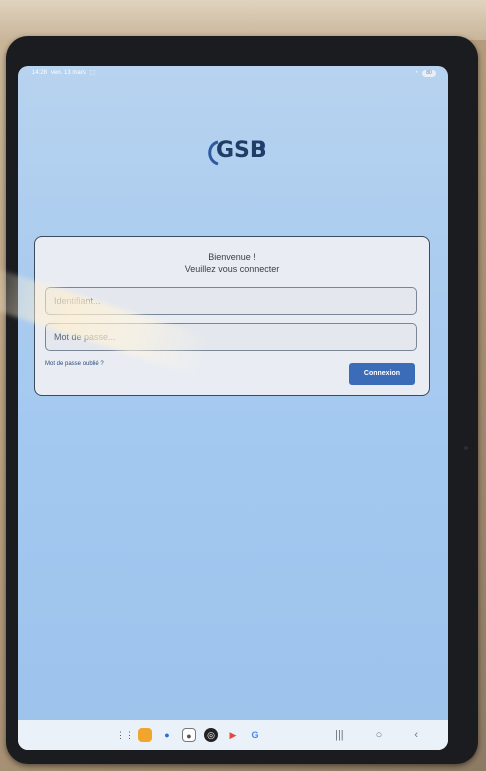  I want to click on photo-background, so click(243, 20).